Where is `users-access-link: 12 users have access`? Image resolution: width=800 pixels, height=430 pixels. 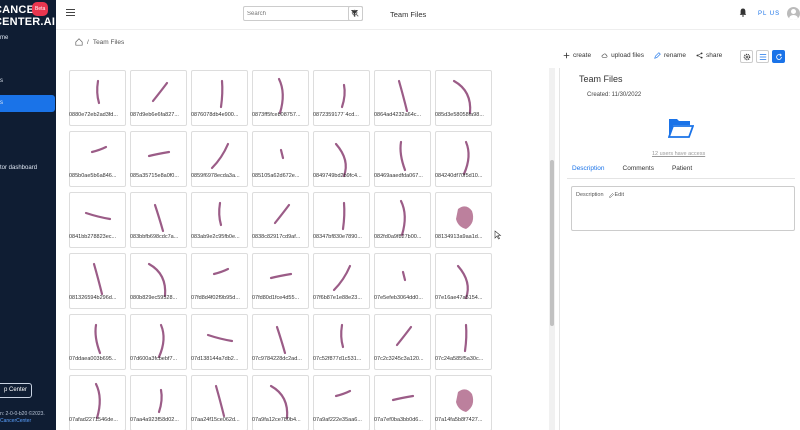 users-access-link: 12 users have access is located at coordinates (678, 154).